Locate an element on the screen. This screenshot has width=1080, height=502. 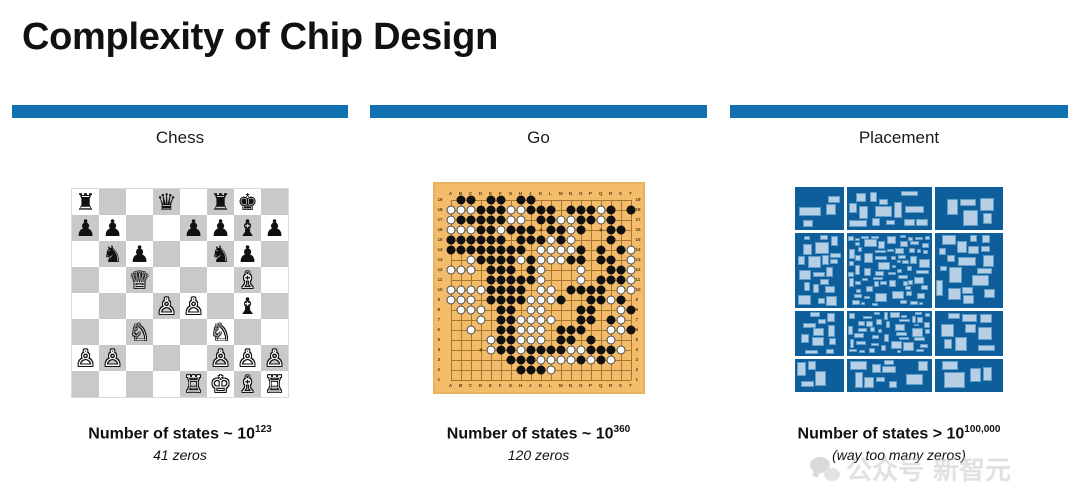
go-col-label: A is located at coordinates (450, 385).